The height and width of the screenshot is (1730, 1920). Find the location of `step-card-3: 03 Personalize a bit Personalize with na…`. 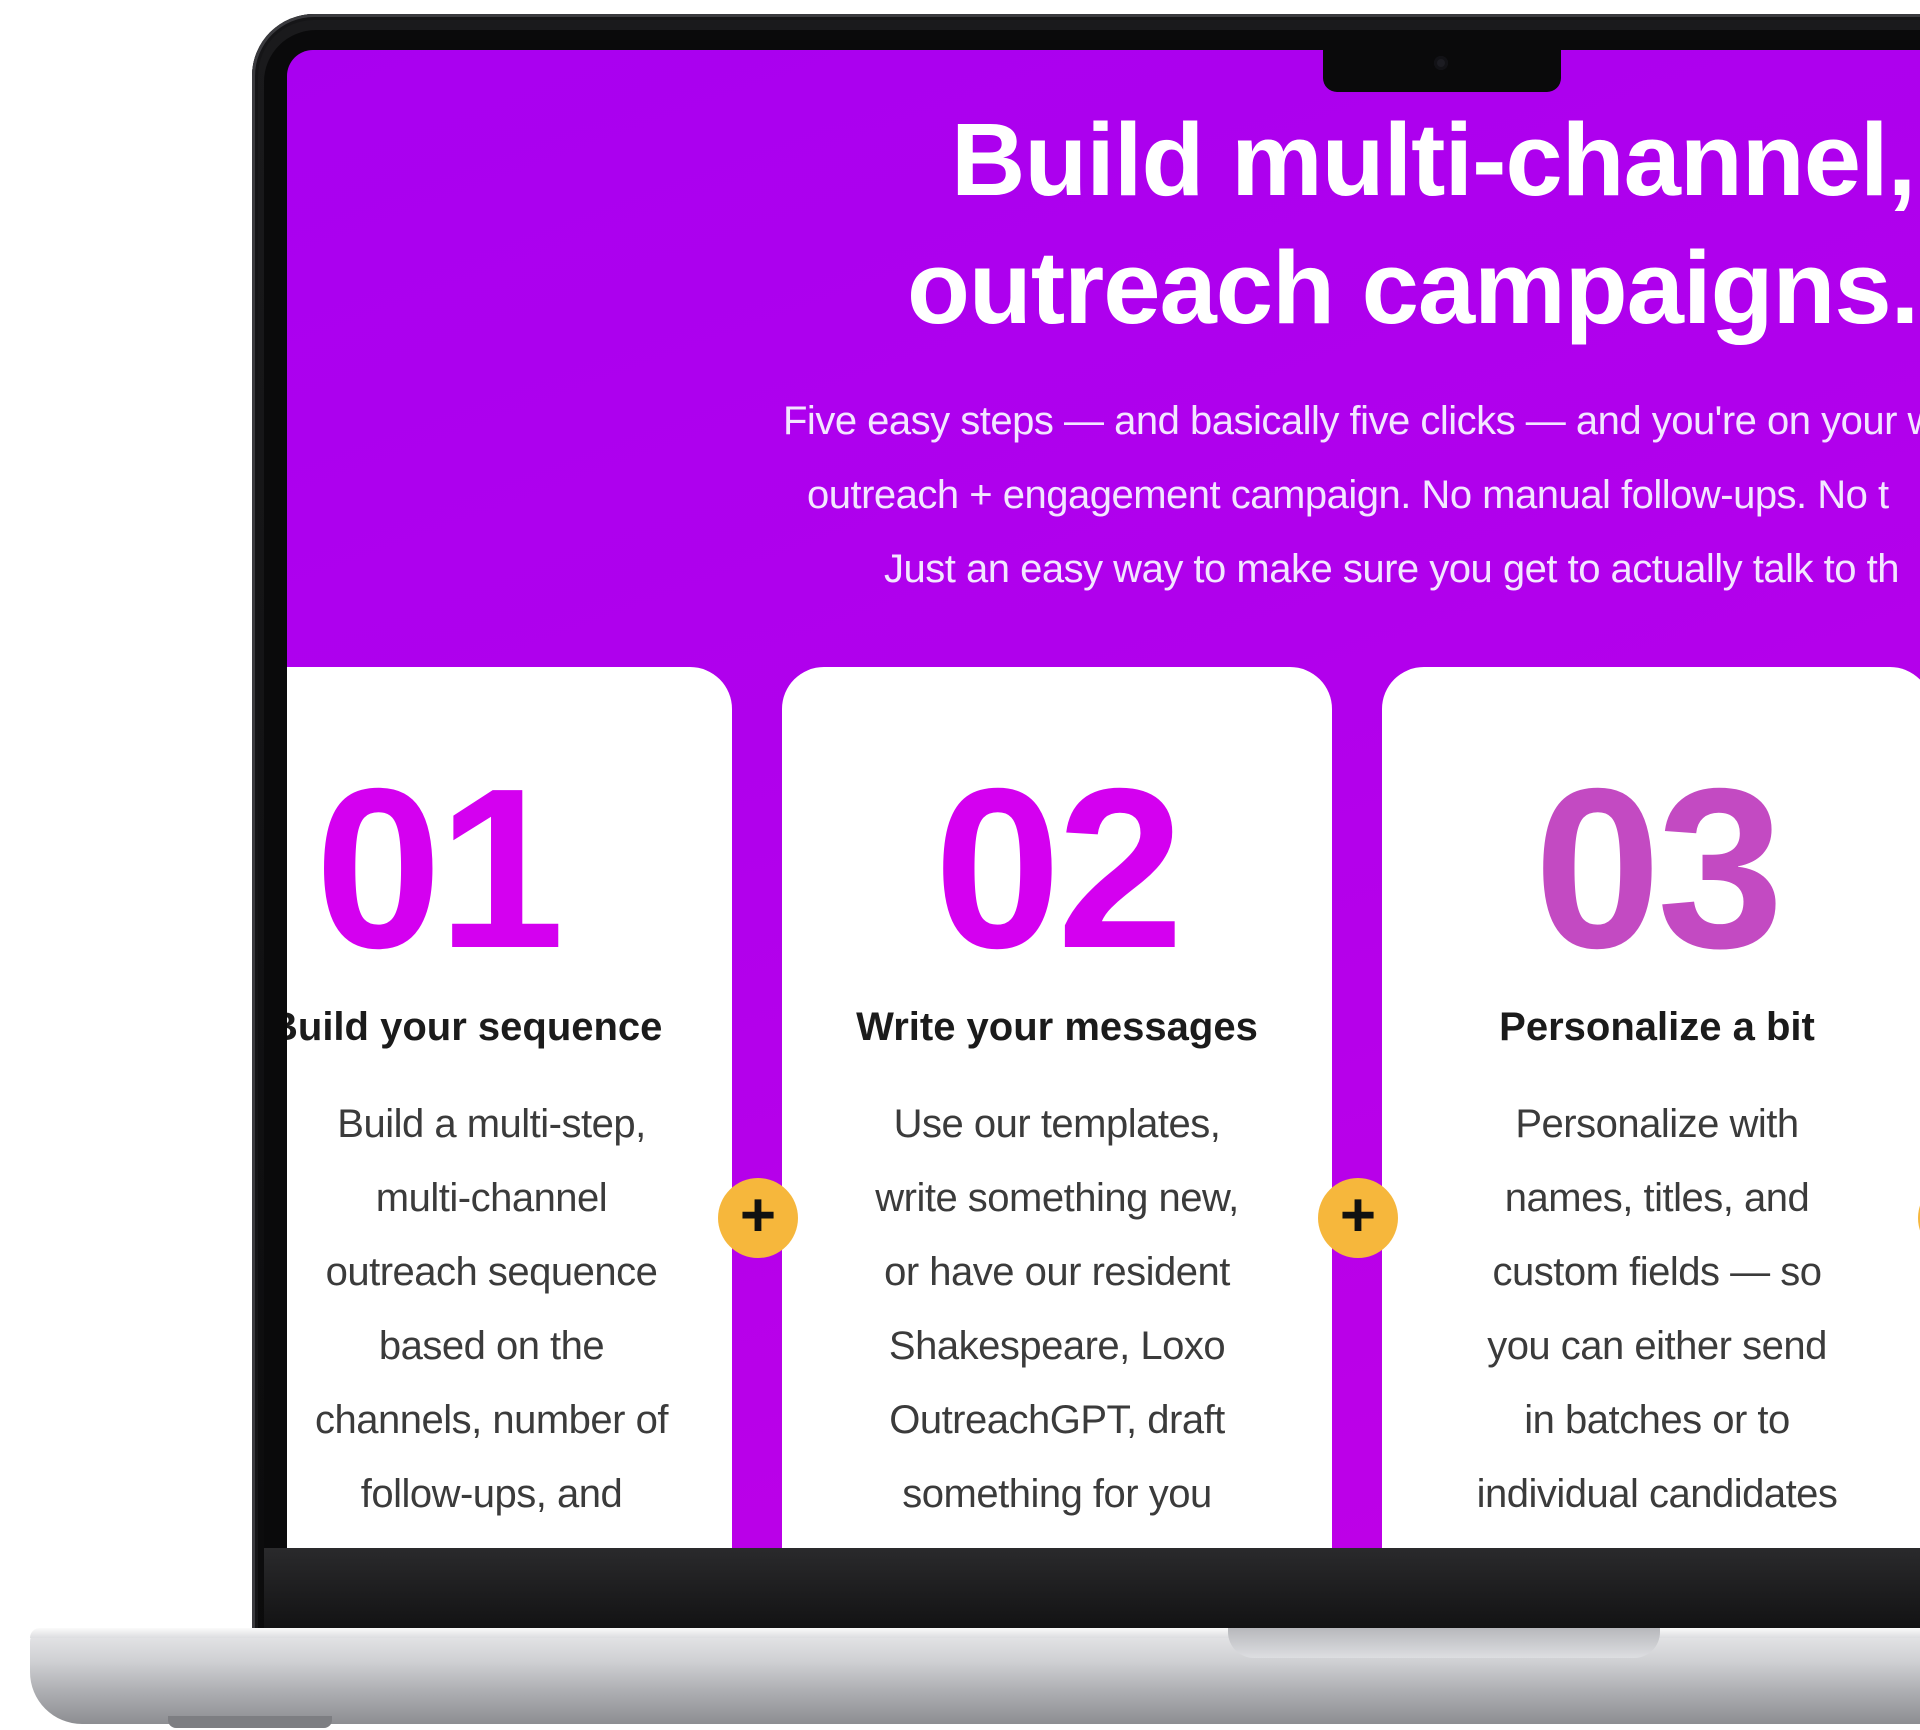

step-card-3: 03 Personalize a bit Personalize with na… is located at coordinates (1651, 1107).